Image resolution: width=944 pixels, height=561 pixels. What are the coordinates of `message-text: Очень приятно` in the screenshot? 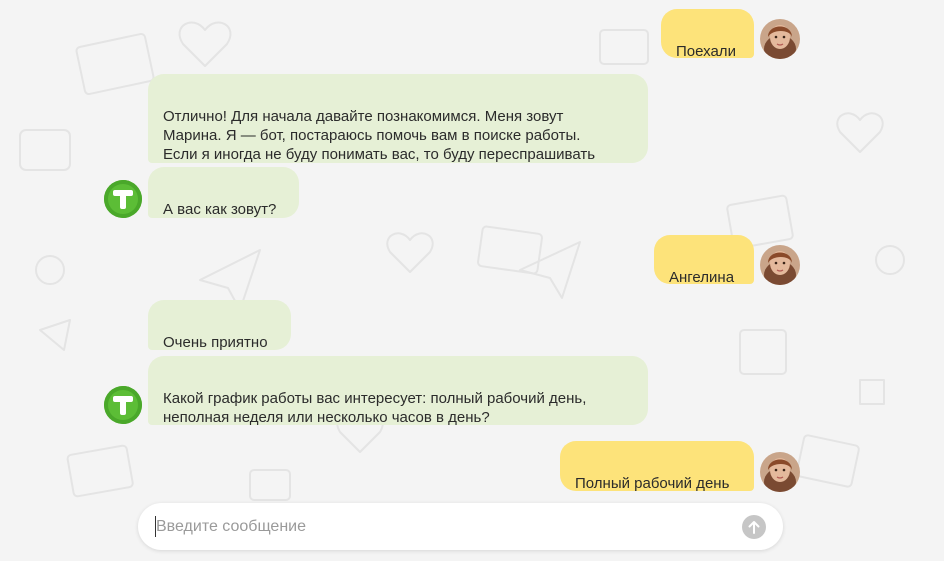 It's located at (215, 342).